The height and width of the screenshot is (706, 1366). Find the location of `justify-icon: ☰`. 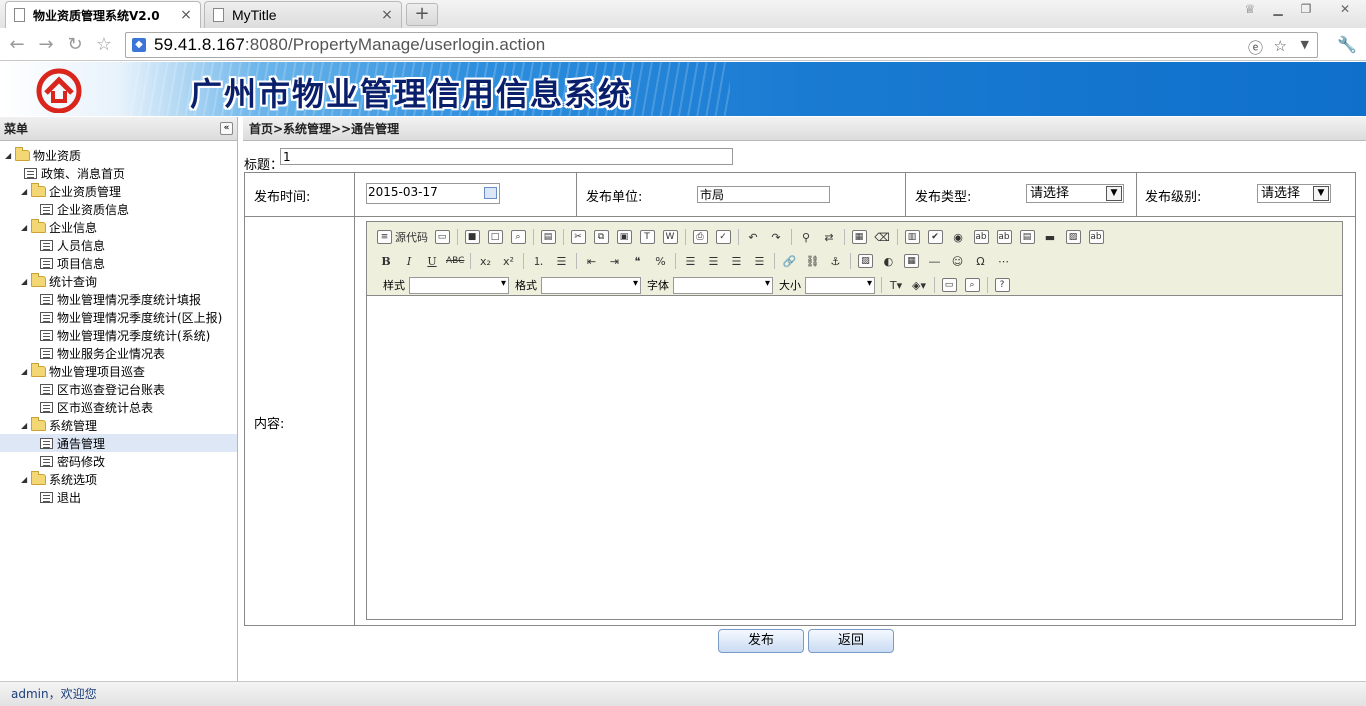

justify-icon: ☰ is located at coordinates (759, 261).